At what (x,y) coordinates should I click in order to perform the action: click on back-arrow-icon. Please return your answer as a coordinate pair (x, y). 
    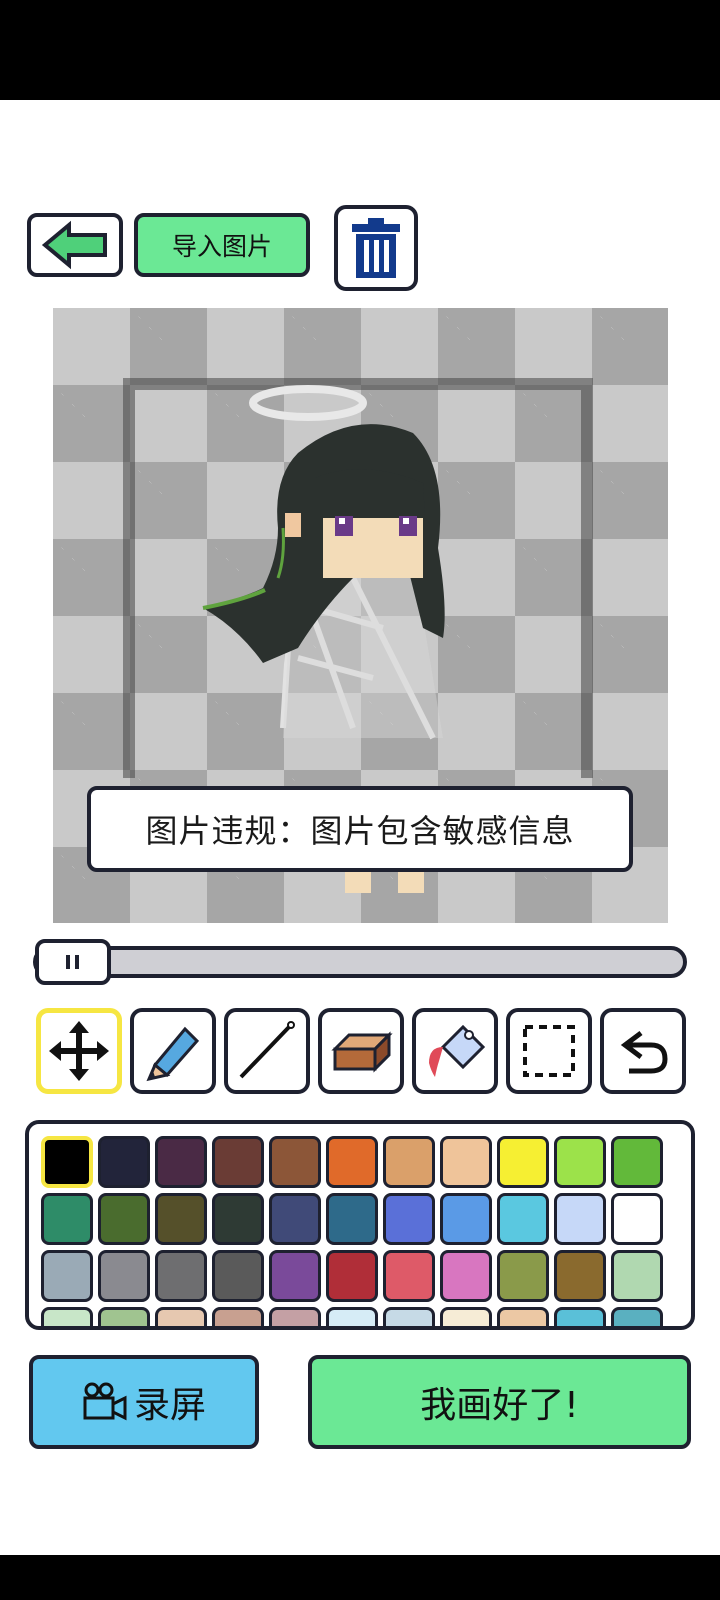
    Looking at the image, I should click on (74, 245).